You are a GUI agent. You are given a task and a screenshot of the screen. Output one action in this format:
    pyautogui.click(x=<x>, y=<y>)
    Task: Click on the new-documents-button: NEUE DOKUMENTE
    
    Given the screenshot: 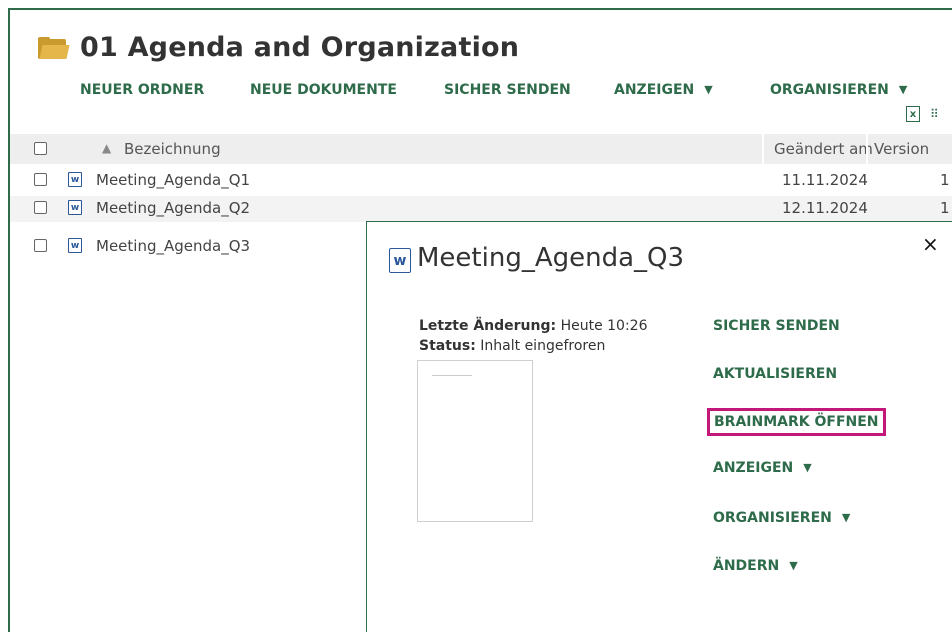 What is the action you would take?
    pyautogui.click(x=323, y=90)
    